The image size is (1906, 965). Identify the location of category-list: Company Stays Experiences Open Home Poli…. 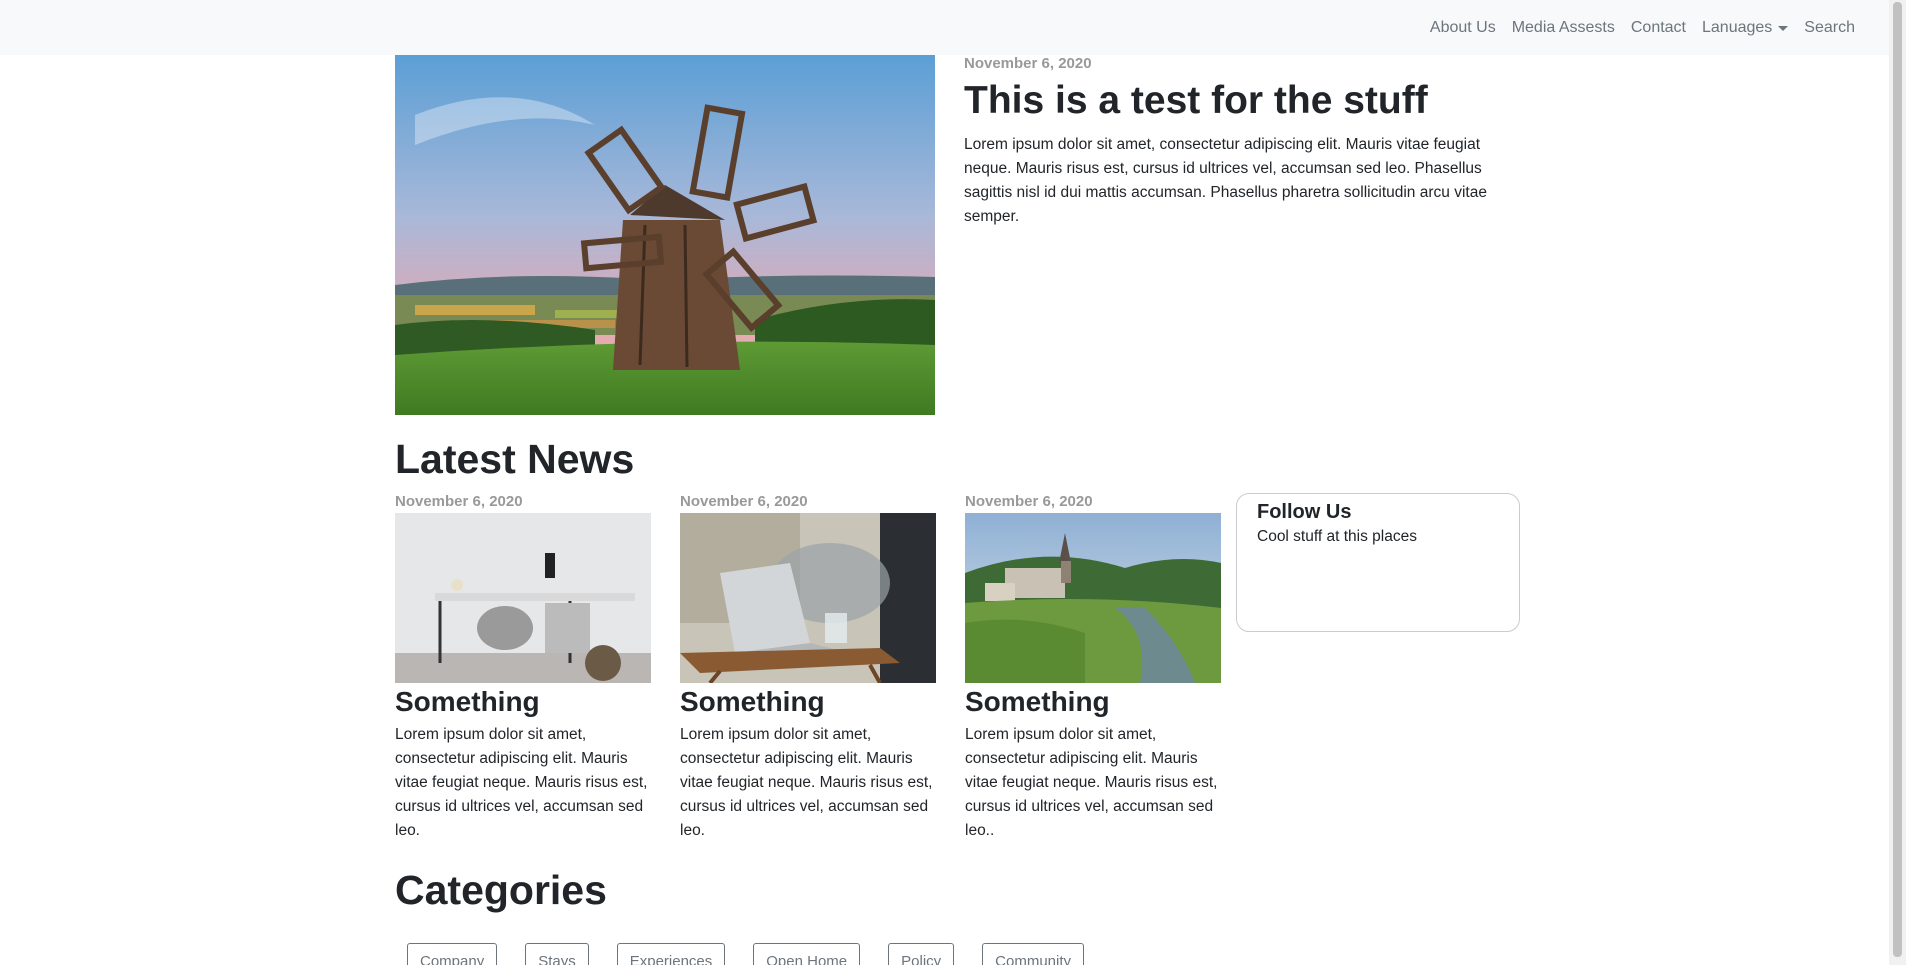
(759, 954).